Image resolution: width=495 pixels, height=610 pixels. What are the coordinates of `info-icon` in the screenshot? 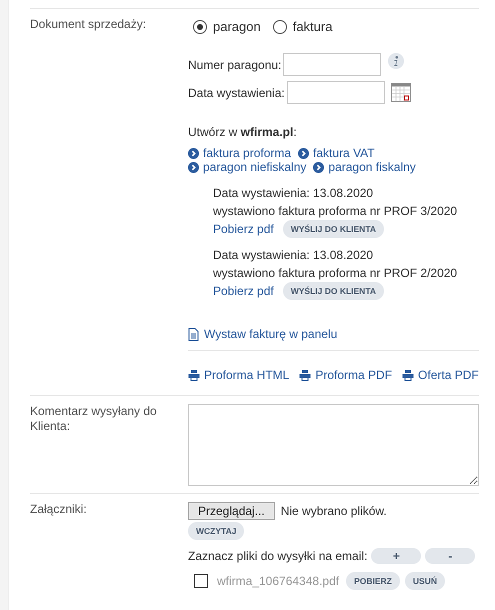 It's located at (396, 61).